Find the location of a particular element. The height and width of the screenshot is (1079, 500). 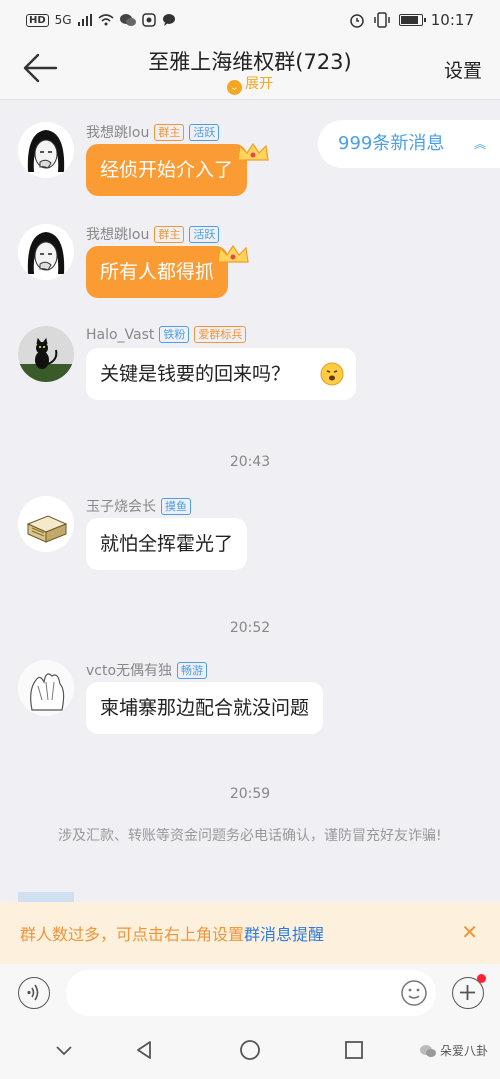

title-badge: 爱群标兵 is located at coordinates (220, 334).